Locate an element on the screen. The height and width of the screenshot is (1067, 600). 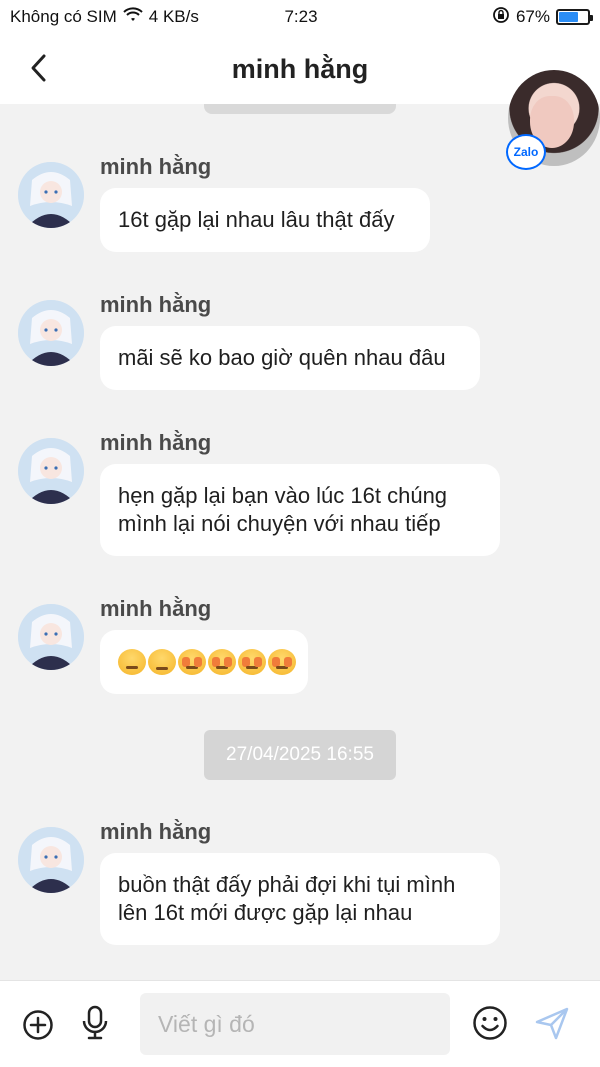
chevron-left-icon is located at coordinates (38, 68).